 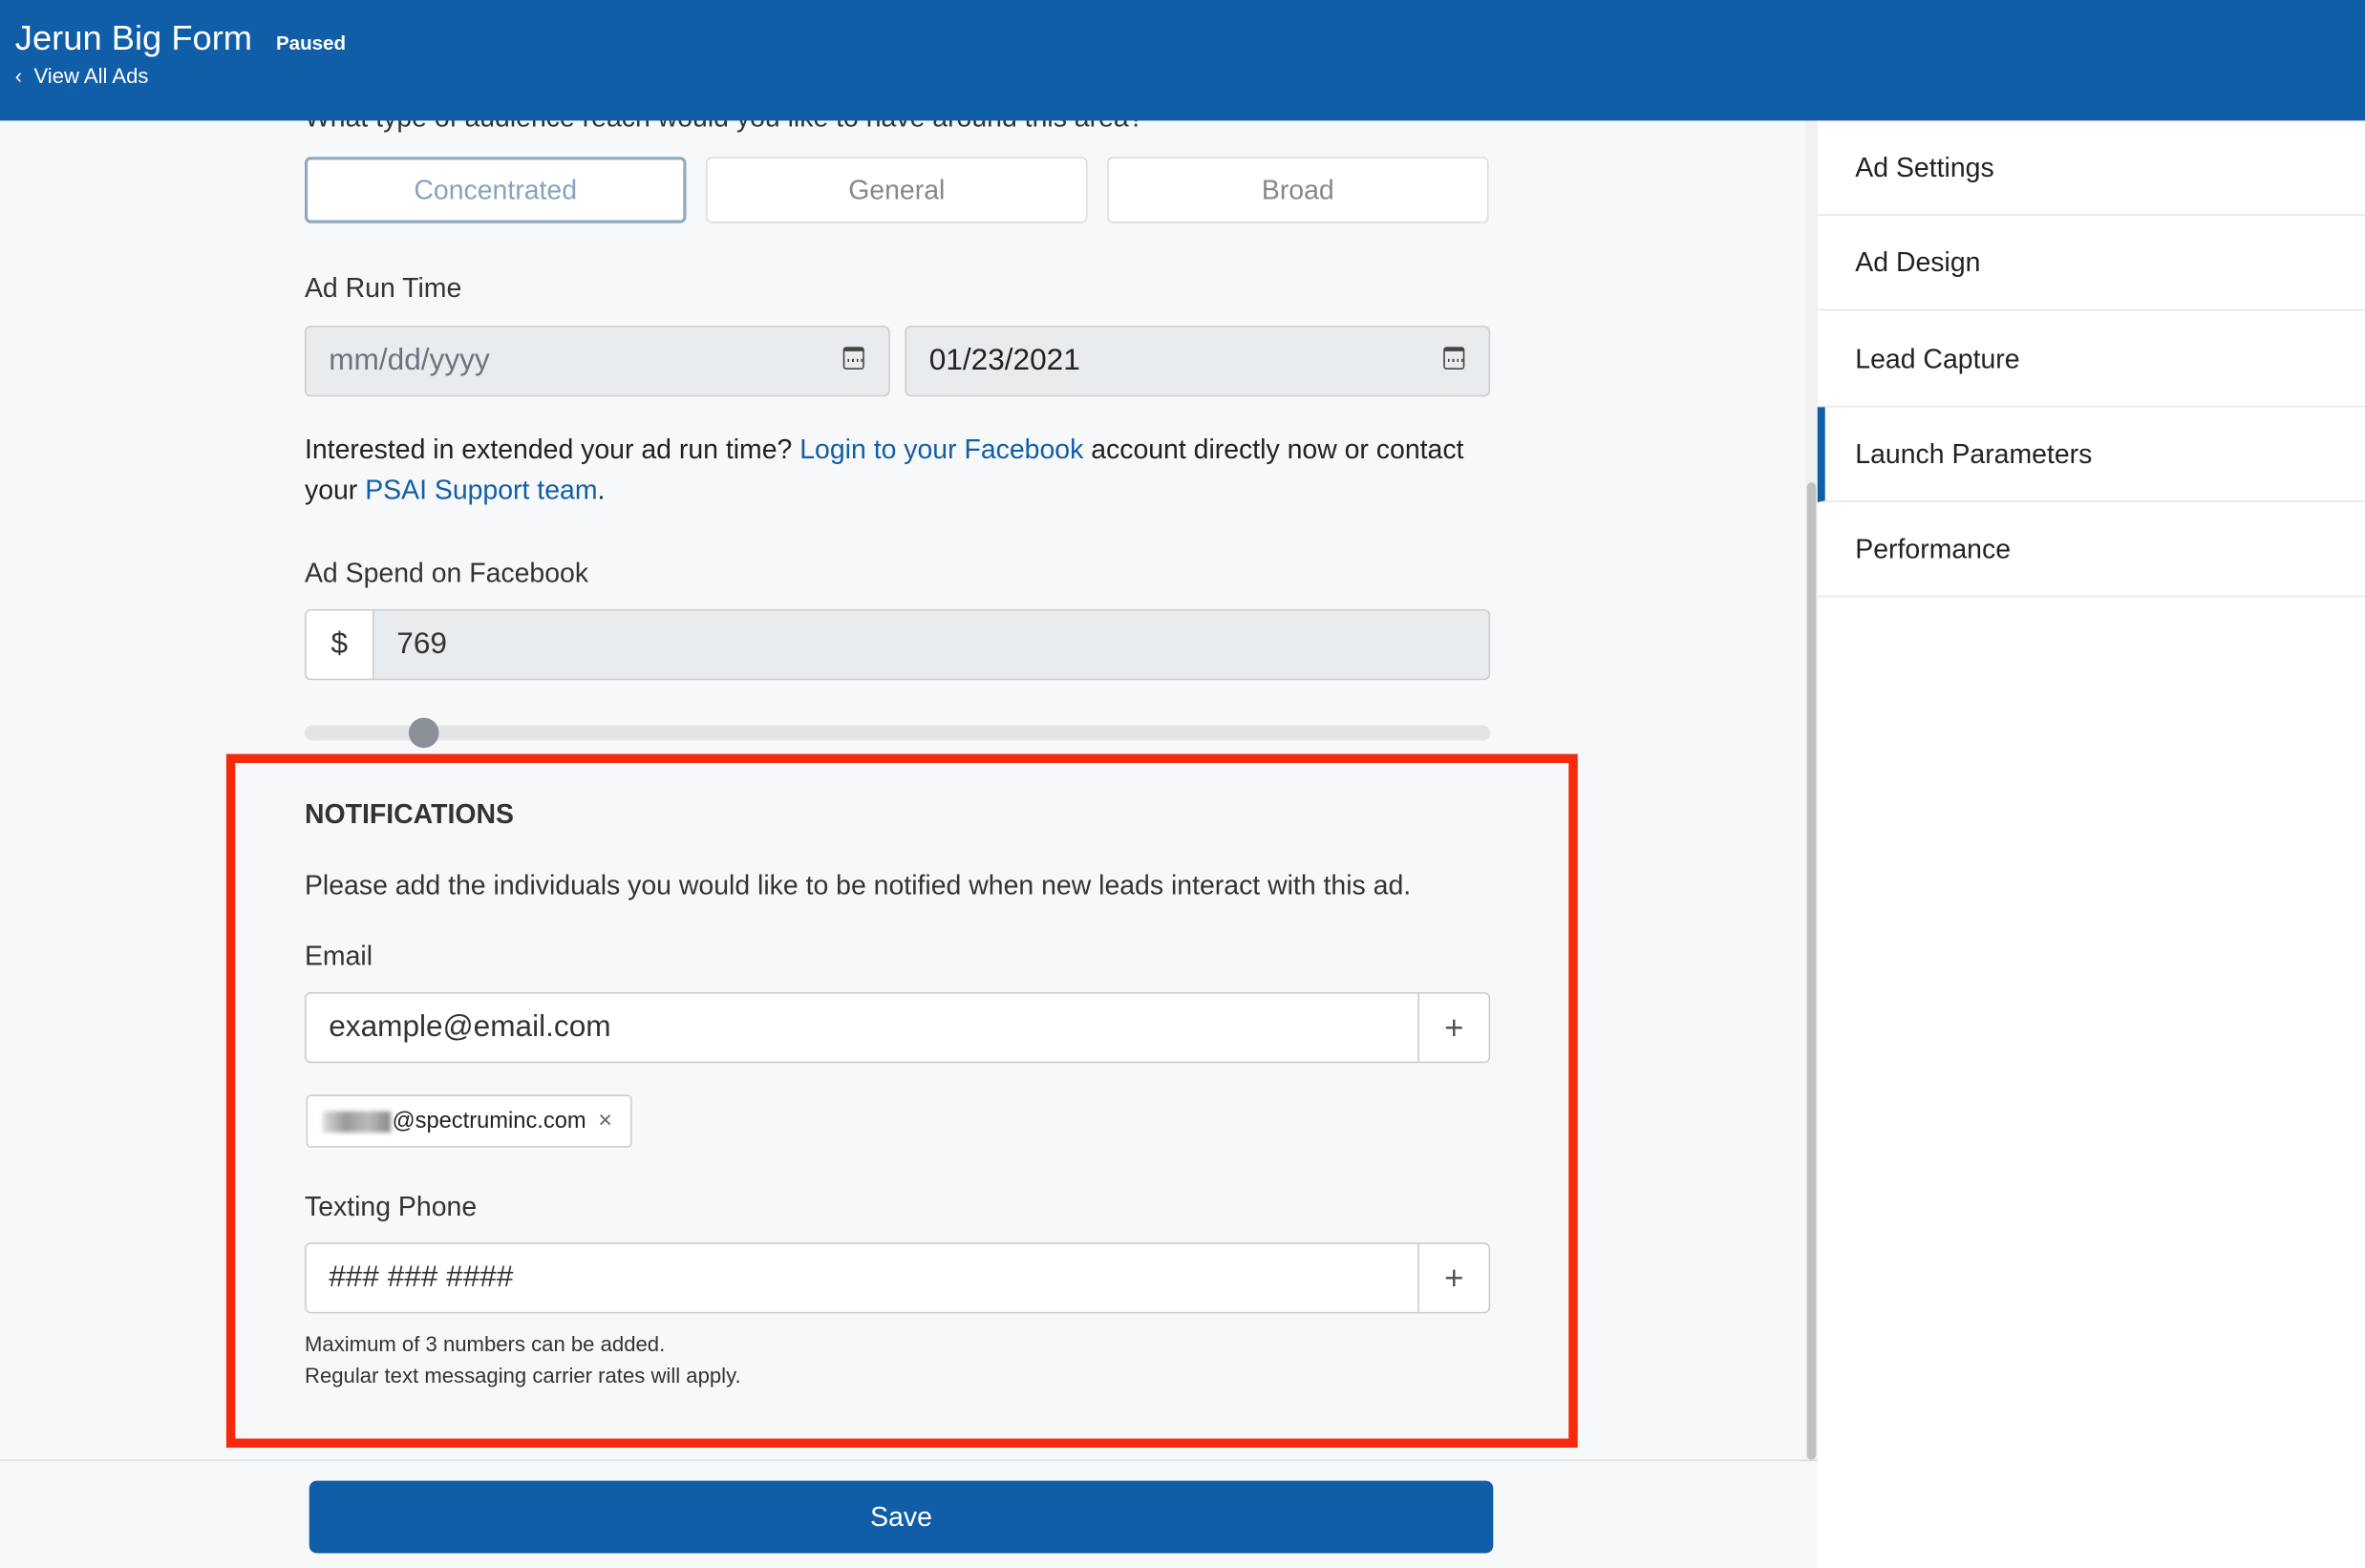 I want to click on facebook-login-link: Login to your Facebook, so click(x=941, y=449).